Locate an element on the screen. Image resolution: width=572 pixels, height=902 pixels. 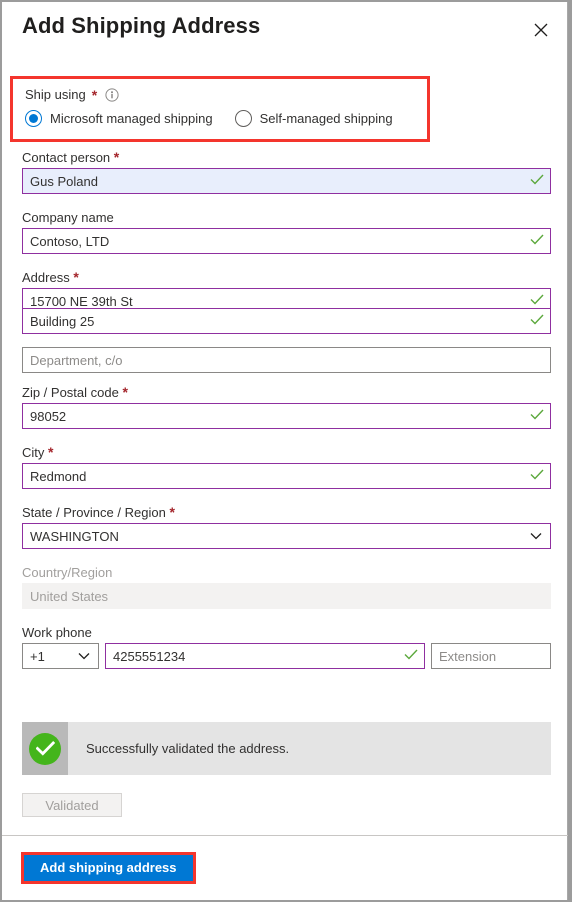
radio-microsoft-managed-shipping-label: Microsoft managed shipping is located at coordinates (131, 118).